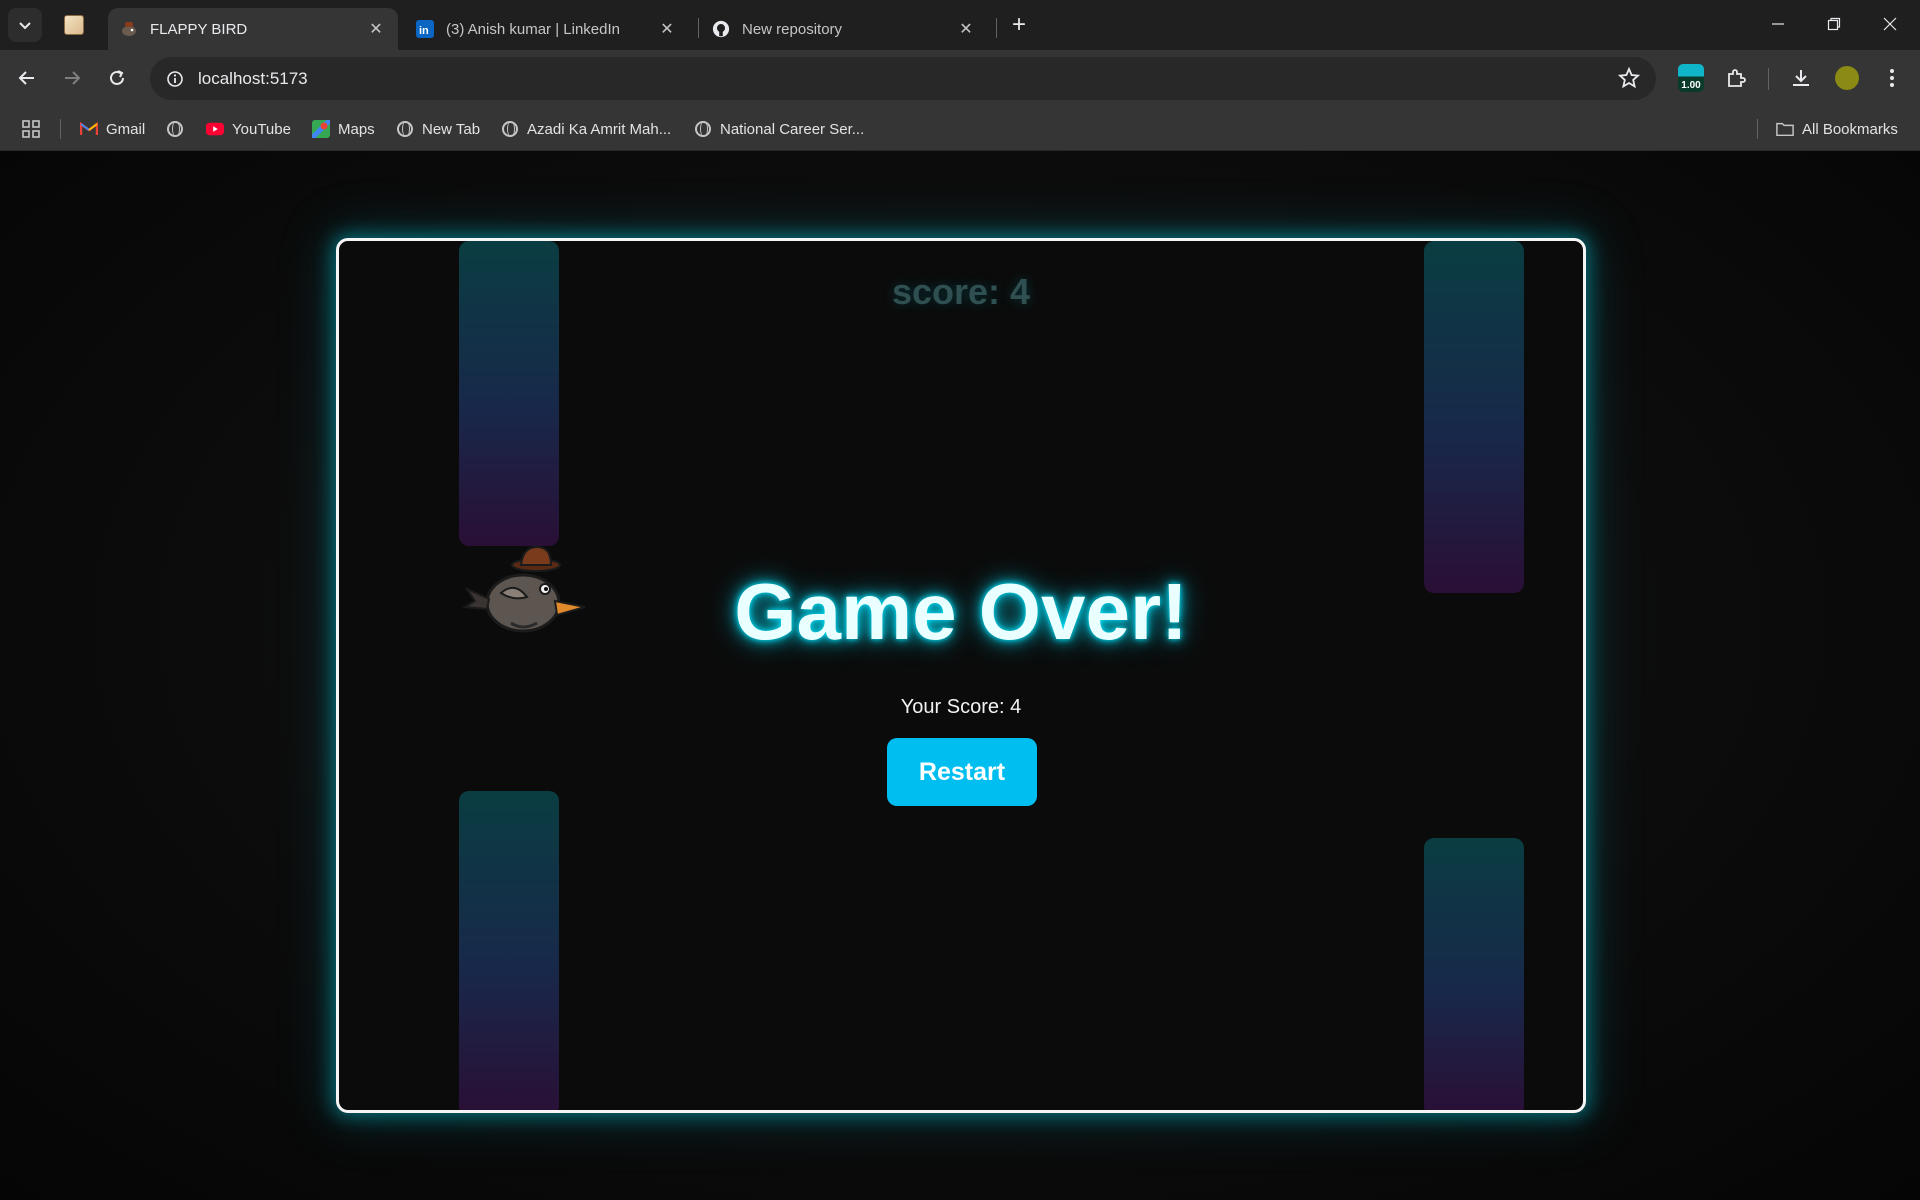 The height and width of the screenshot is (1200, 1920). I want to click on bookmark-label: Gmail, so click(126, 129).